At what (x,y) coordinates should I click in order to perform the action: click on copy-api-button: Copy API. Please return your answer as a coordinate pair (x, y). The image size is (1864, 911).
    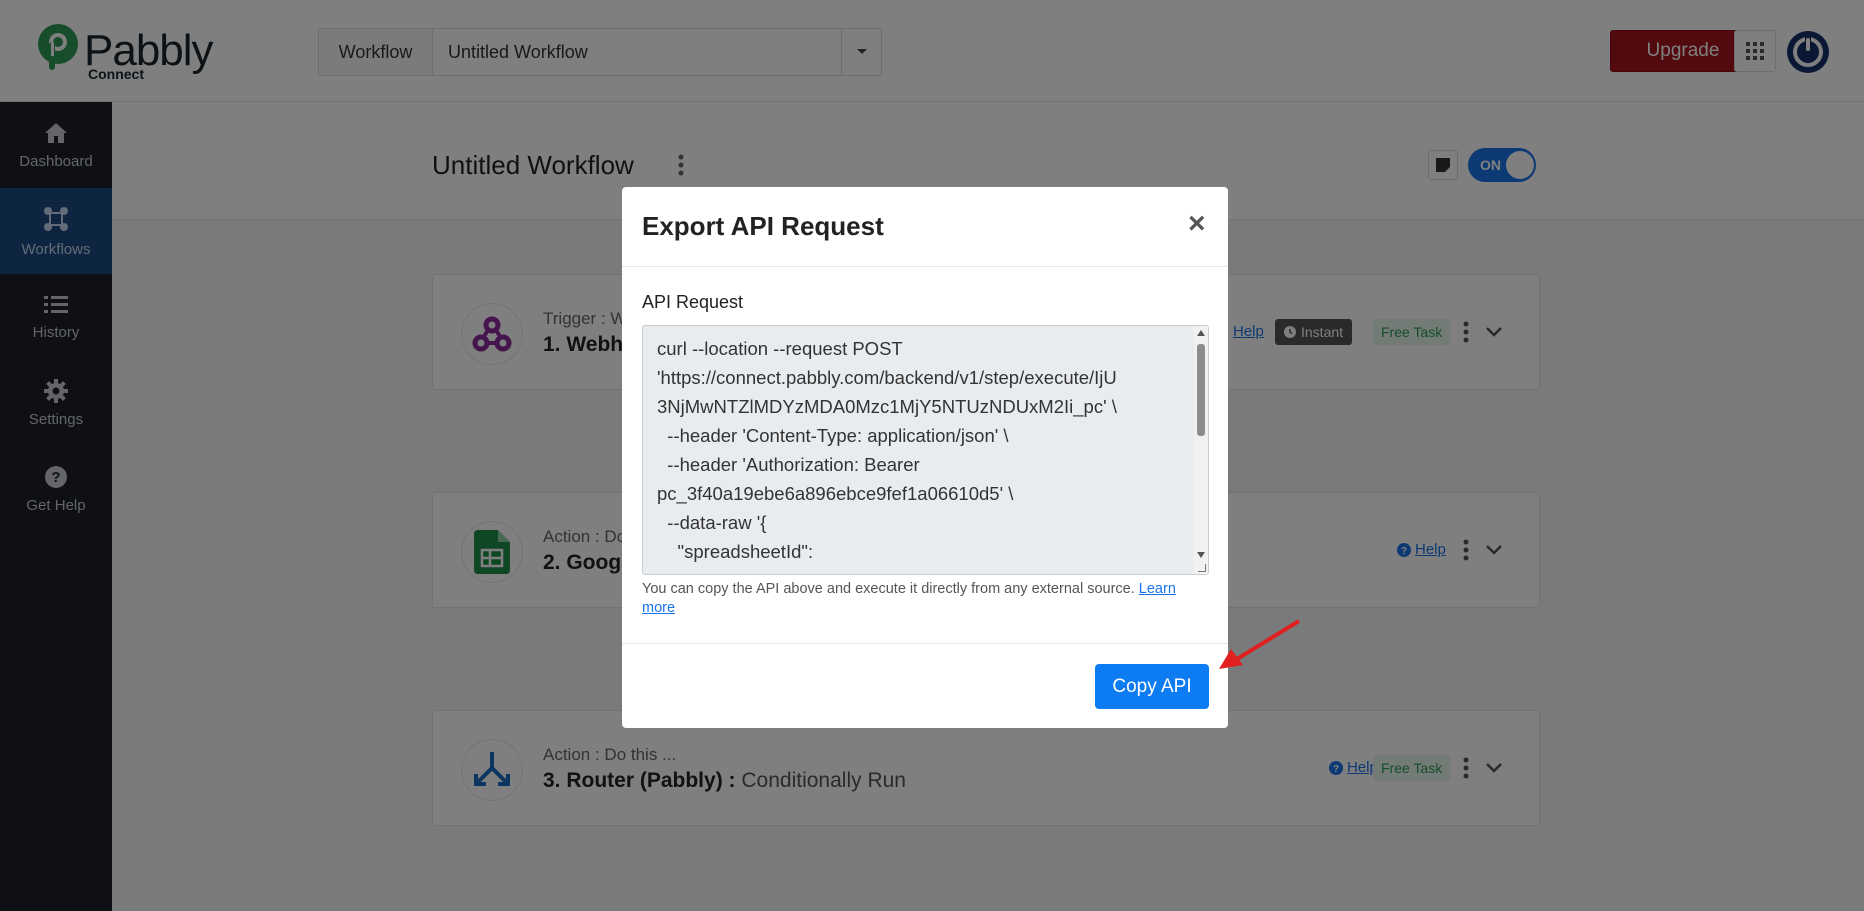
    Looking at the image, I should click on (1152, 686).